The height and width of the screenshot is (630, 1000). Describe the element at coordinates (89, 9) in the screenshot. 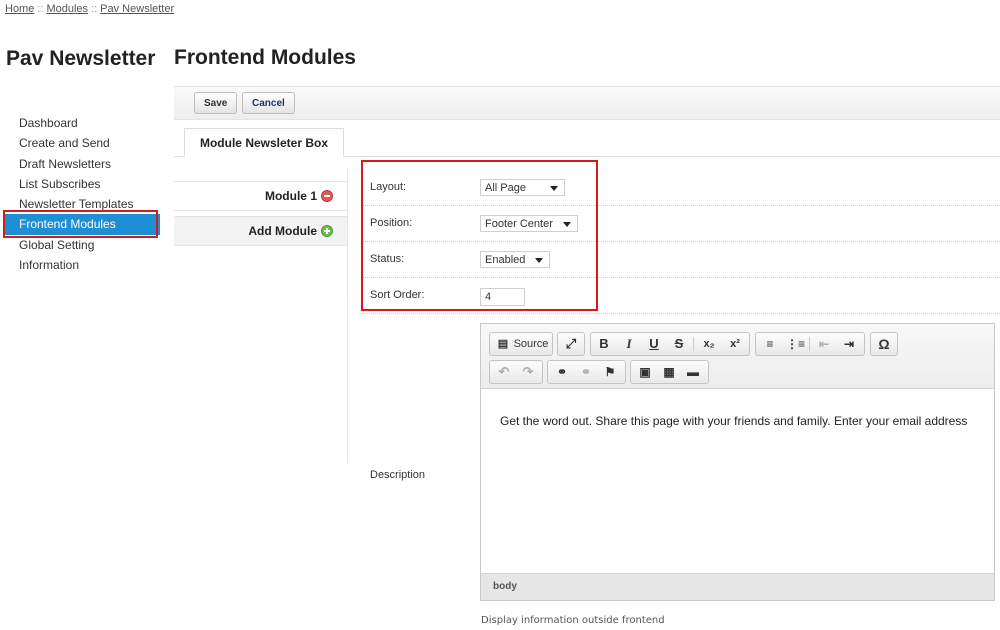

I see `breadcrumb: Home:: Modules:: Pav Newsletter` at that location.